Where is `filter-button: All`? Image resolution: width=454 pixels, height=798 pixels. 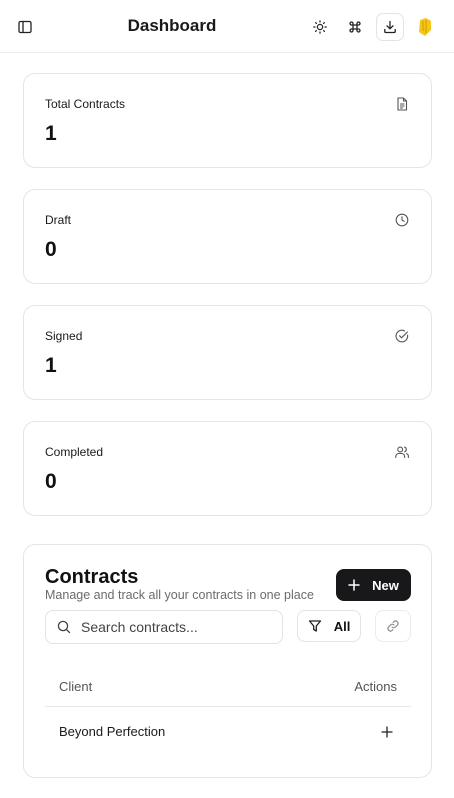 filter-button: All is located at coordinates (329, 626).